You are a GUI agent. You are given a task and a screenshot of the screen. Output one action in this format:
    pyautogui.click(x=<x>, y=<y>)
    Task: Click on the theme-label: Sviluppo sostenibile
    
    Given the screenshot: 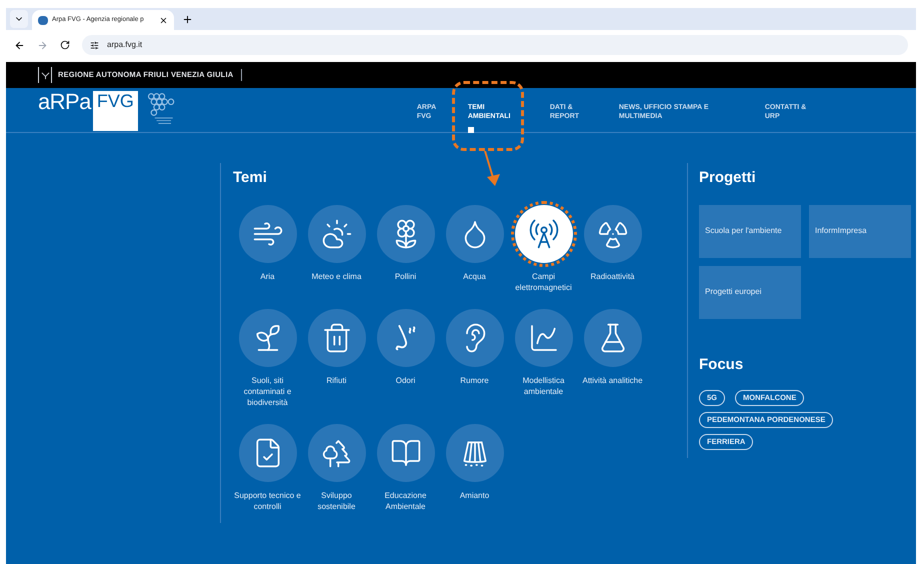 What is the action you would take?
    pyautogui.click(x=336, y=501)
    